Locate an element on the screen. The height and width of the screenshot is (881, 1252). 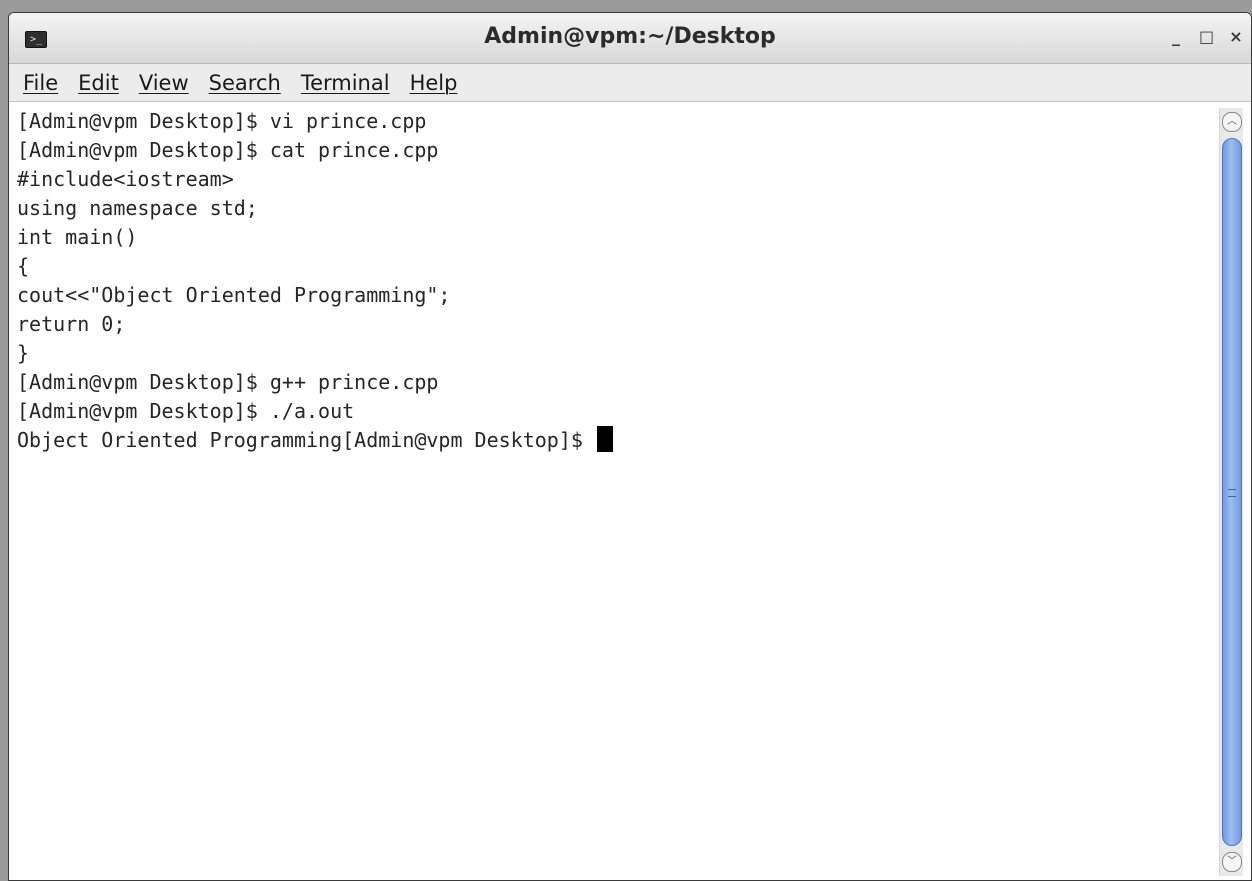
terminal-line: [Admin@vpm Desktop]$ g++ prince.cpp is located at coordinates (228, 382).